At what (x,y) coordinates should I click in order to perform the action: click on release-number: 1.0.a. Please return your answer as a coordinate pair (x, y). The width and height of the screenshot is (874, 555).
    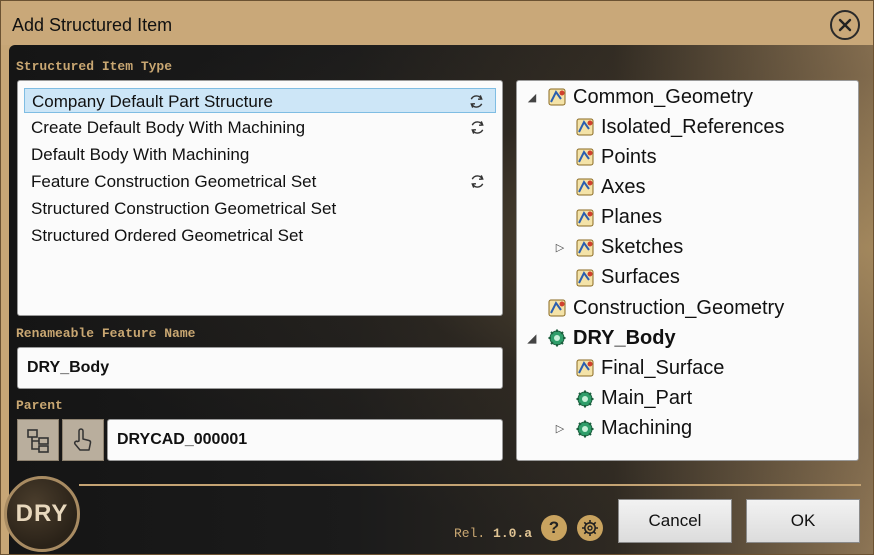
    Looking at the image, I should click on (513, 533).